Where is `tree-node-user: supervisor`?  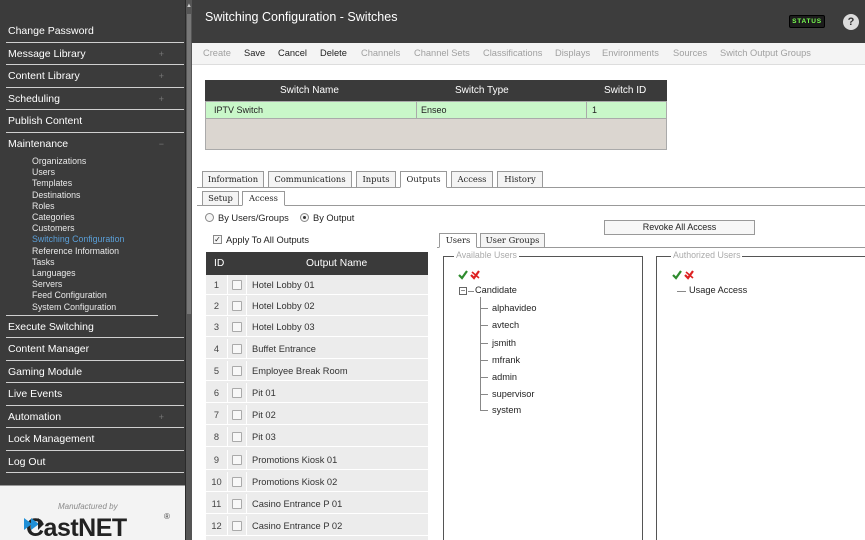 tree-node-user: supervisor is located at coordinates (513, 394).